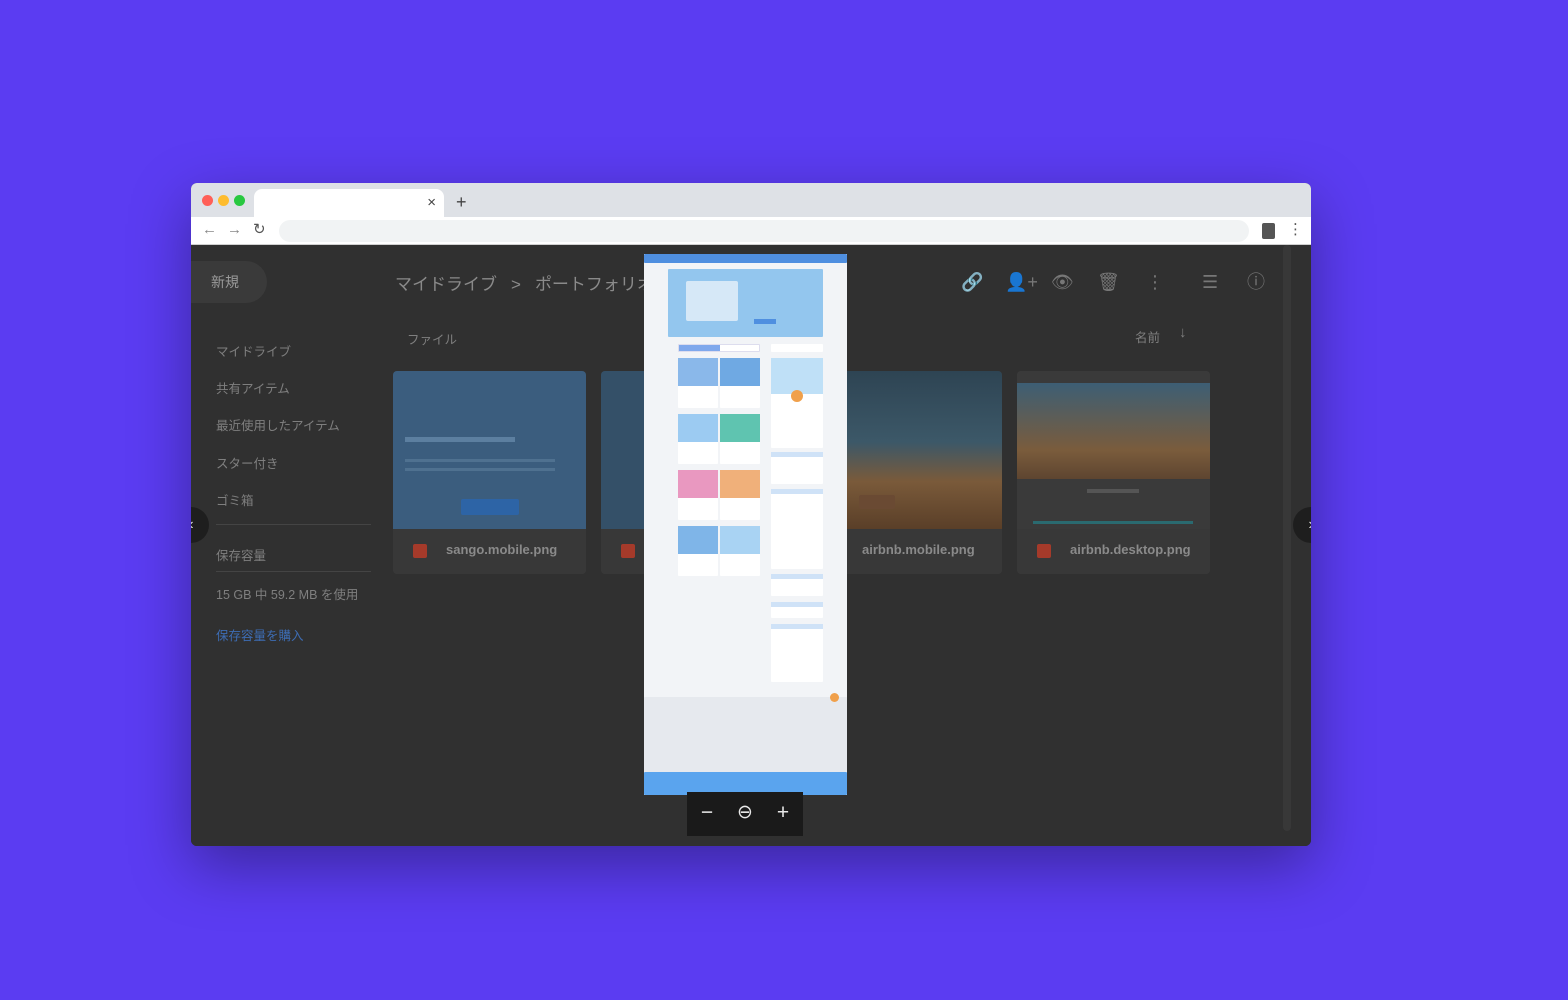  What do you see at coordinates (594, 284) in the screenshot?
I see `breadcrumb-current: ポートフォリオ` at bounding box center [594, 284].